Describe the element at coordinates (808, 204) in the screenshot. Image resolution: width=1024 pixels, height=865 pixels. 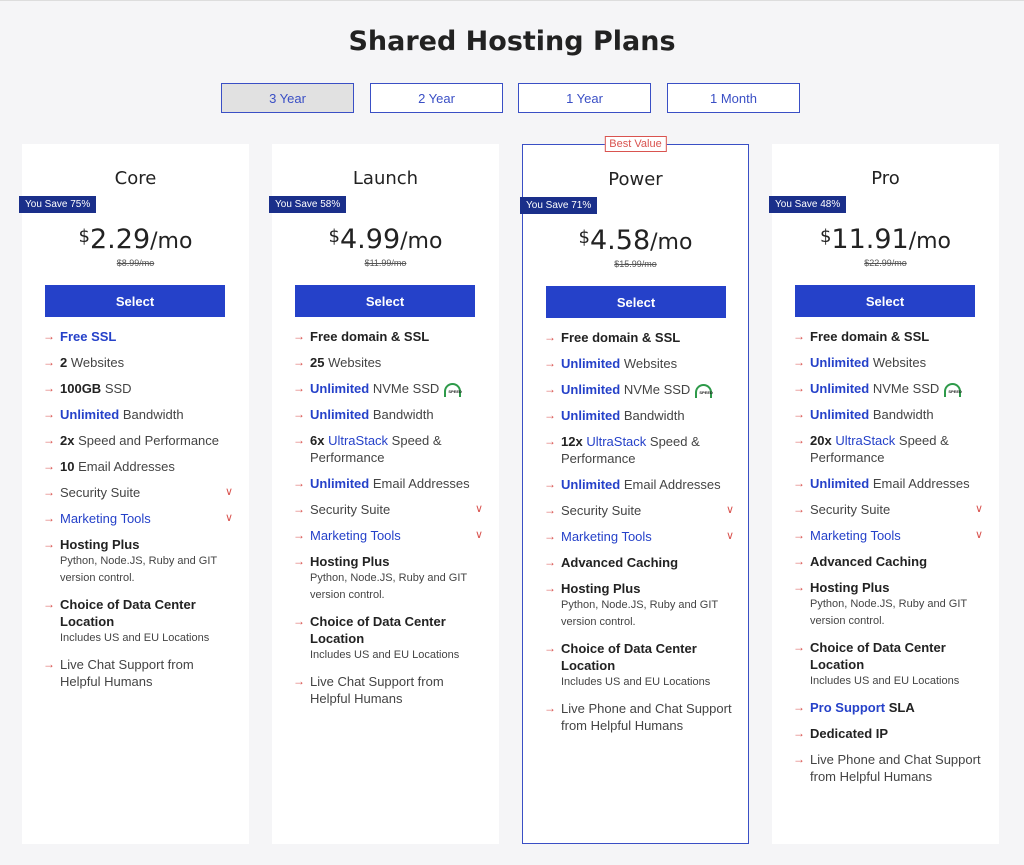
I see `savings-badge: You Save 48%` at that location.